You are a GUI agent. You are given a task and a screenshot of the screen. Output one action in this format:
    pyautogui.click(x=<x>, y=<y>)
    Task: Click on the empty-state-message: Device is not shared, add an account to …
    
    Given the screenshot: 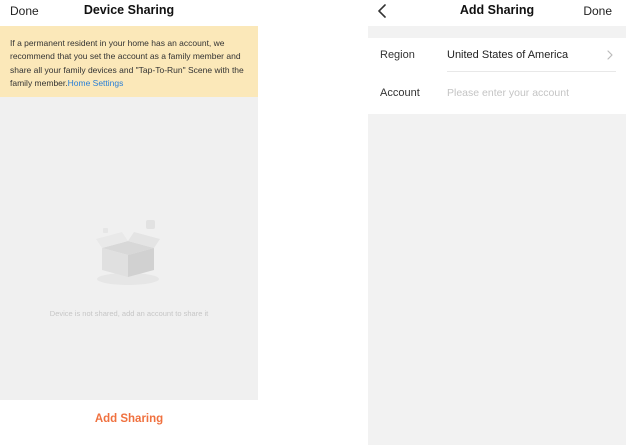 What is the action you would take?
    pyautogui.click(x=129, y=313)
    